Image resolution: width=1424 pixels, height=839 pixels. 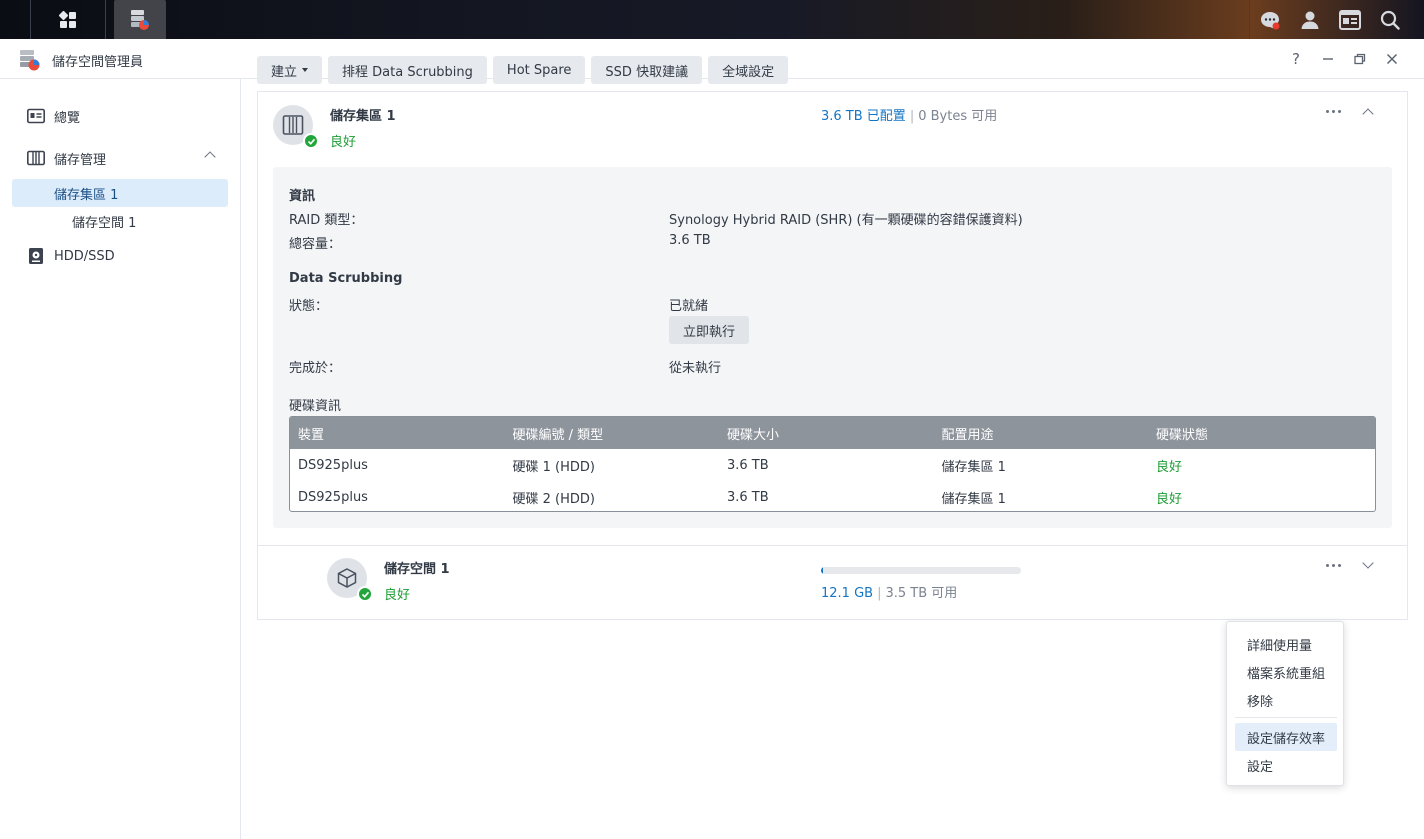 I want to click on dropdown-arrow-icon, so click(x=305, y=70).